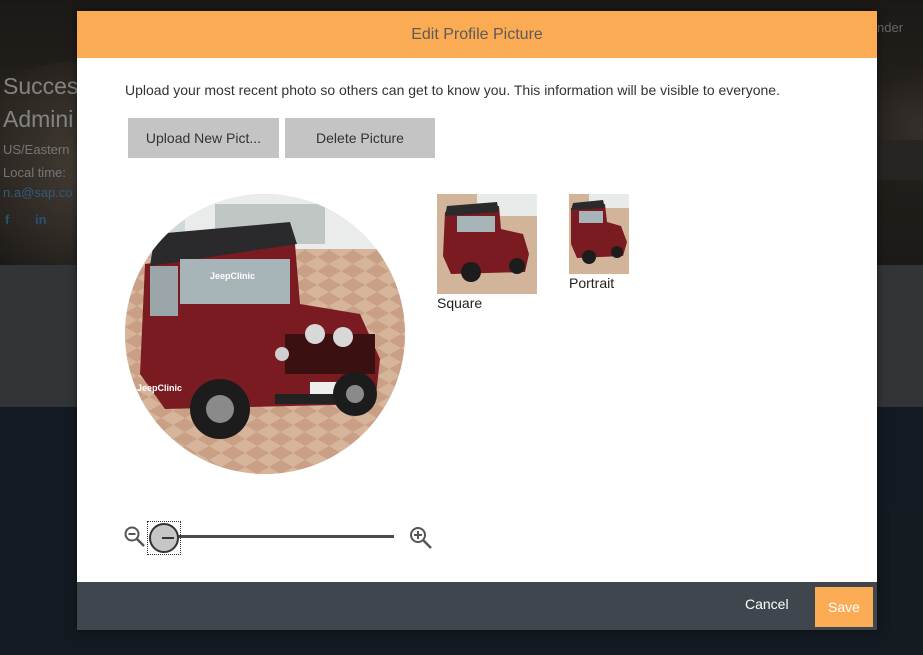 The height and width of the screenshot is (655, 923). What do you see at coordinates (421, 538) in the screenshot?
I see `zoom-in-icon` at bounding box center [421, 538].